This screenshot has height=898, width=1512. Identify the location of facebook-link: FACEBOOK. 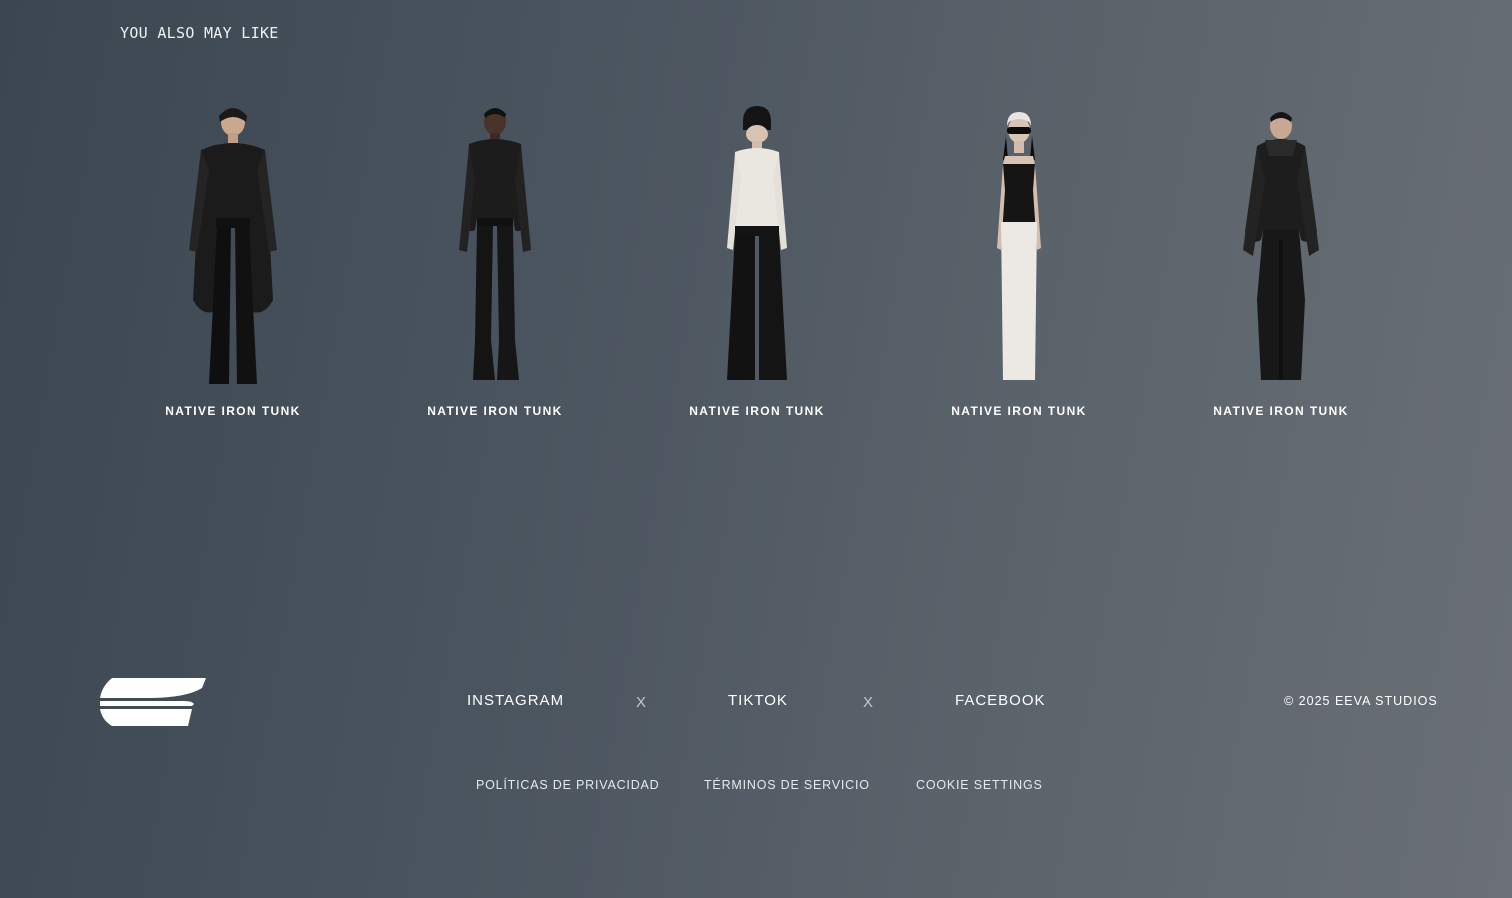
(1000, 700).